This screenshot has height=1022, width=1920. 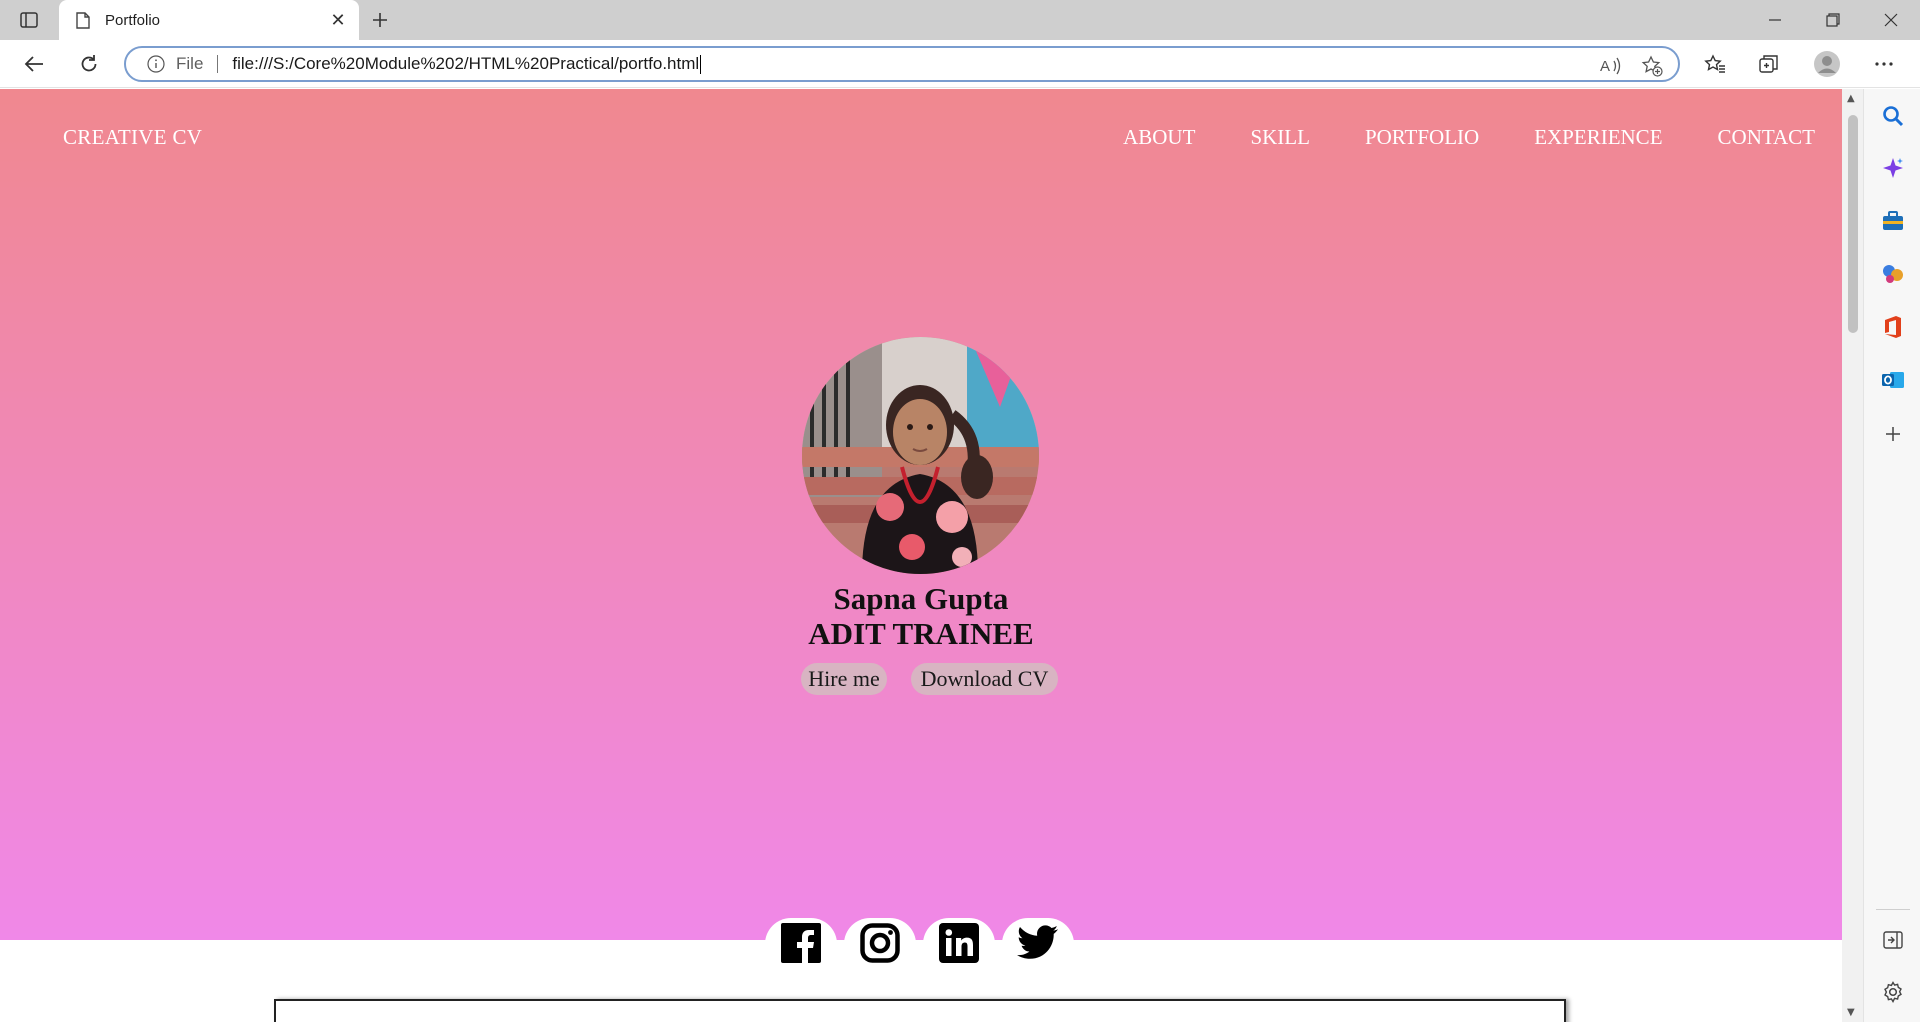 I want to click on add-sidebar-app-icon, so click(x=1893, y=434).